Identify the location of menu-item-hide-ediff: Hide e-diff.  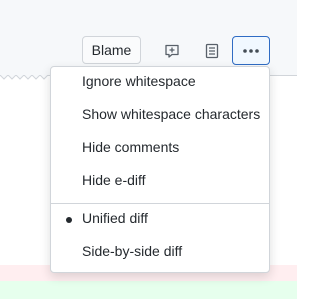
(114, 180).